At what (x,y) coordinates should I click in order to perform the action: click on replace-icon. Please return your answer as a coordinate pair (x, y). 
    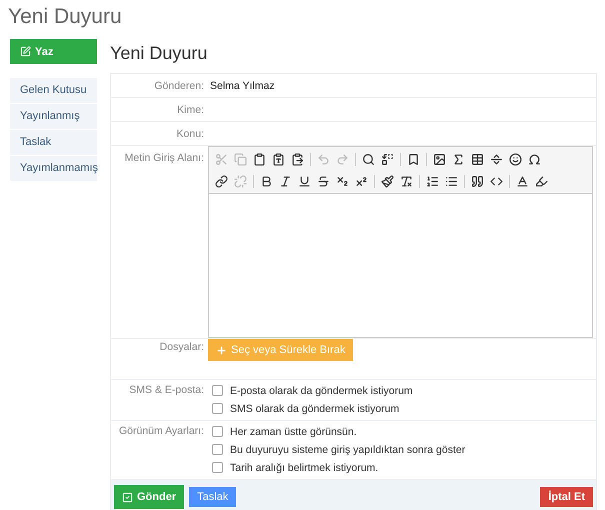
    Looking at the image, I should click on (387, 159).